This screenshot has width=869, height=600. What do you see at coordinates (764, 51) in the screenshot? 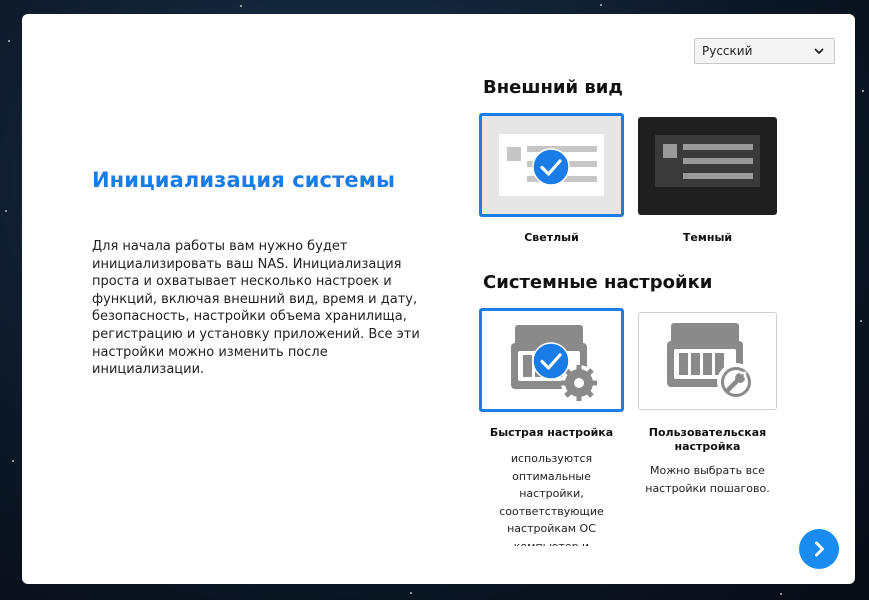
I see `language-select: Русский` at bounding box center [764, 51].